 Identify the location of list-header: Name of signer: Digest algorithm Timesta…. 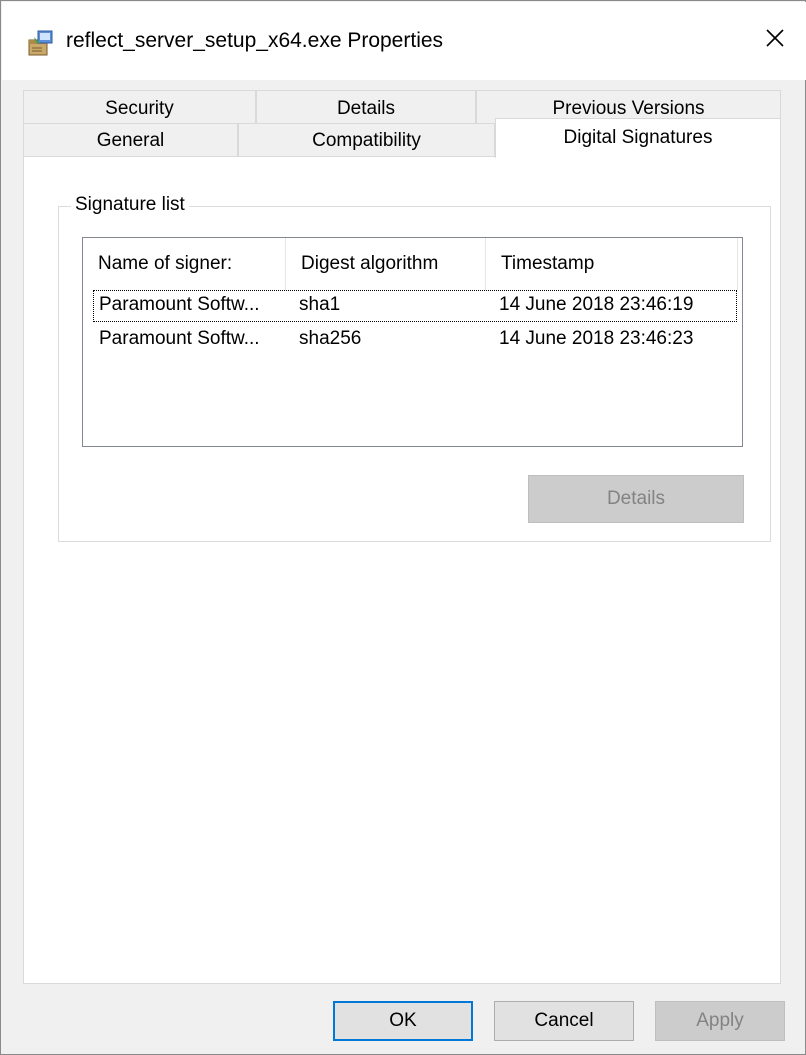
(412, 264).